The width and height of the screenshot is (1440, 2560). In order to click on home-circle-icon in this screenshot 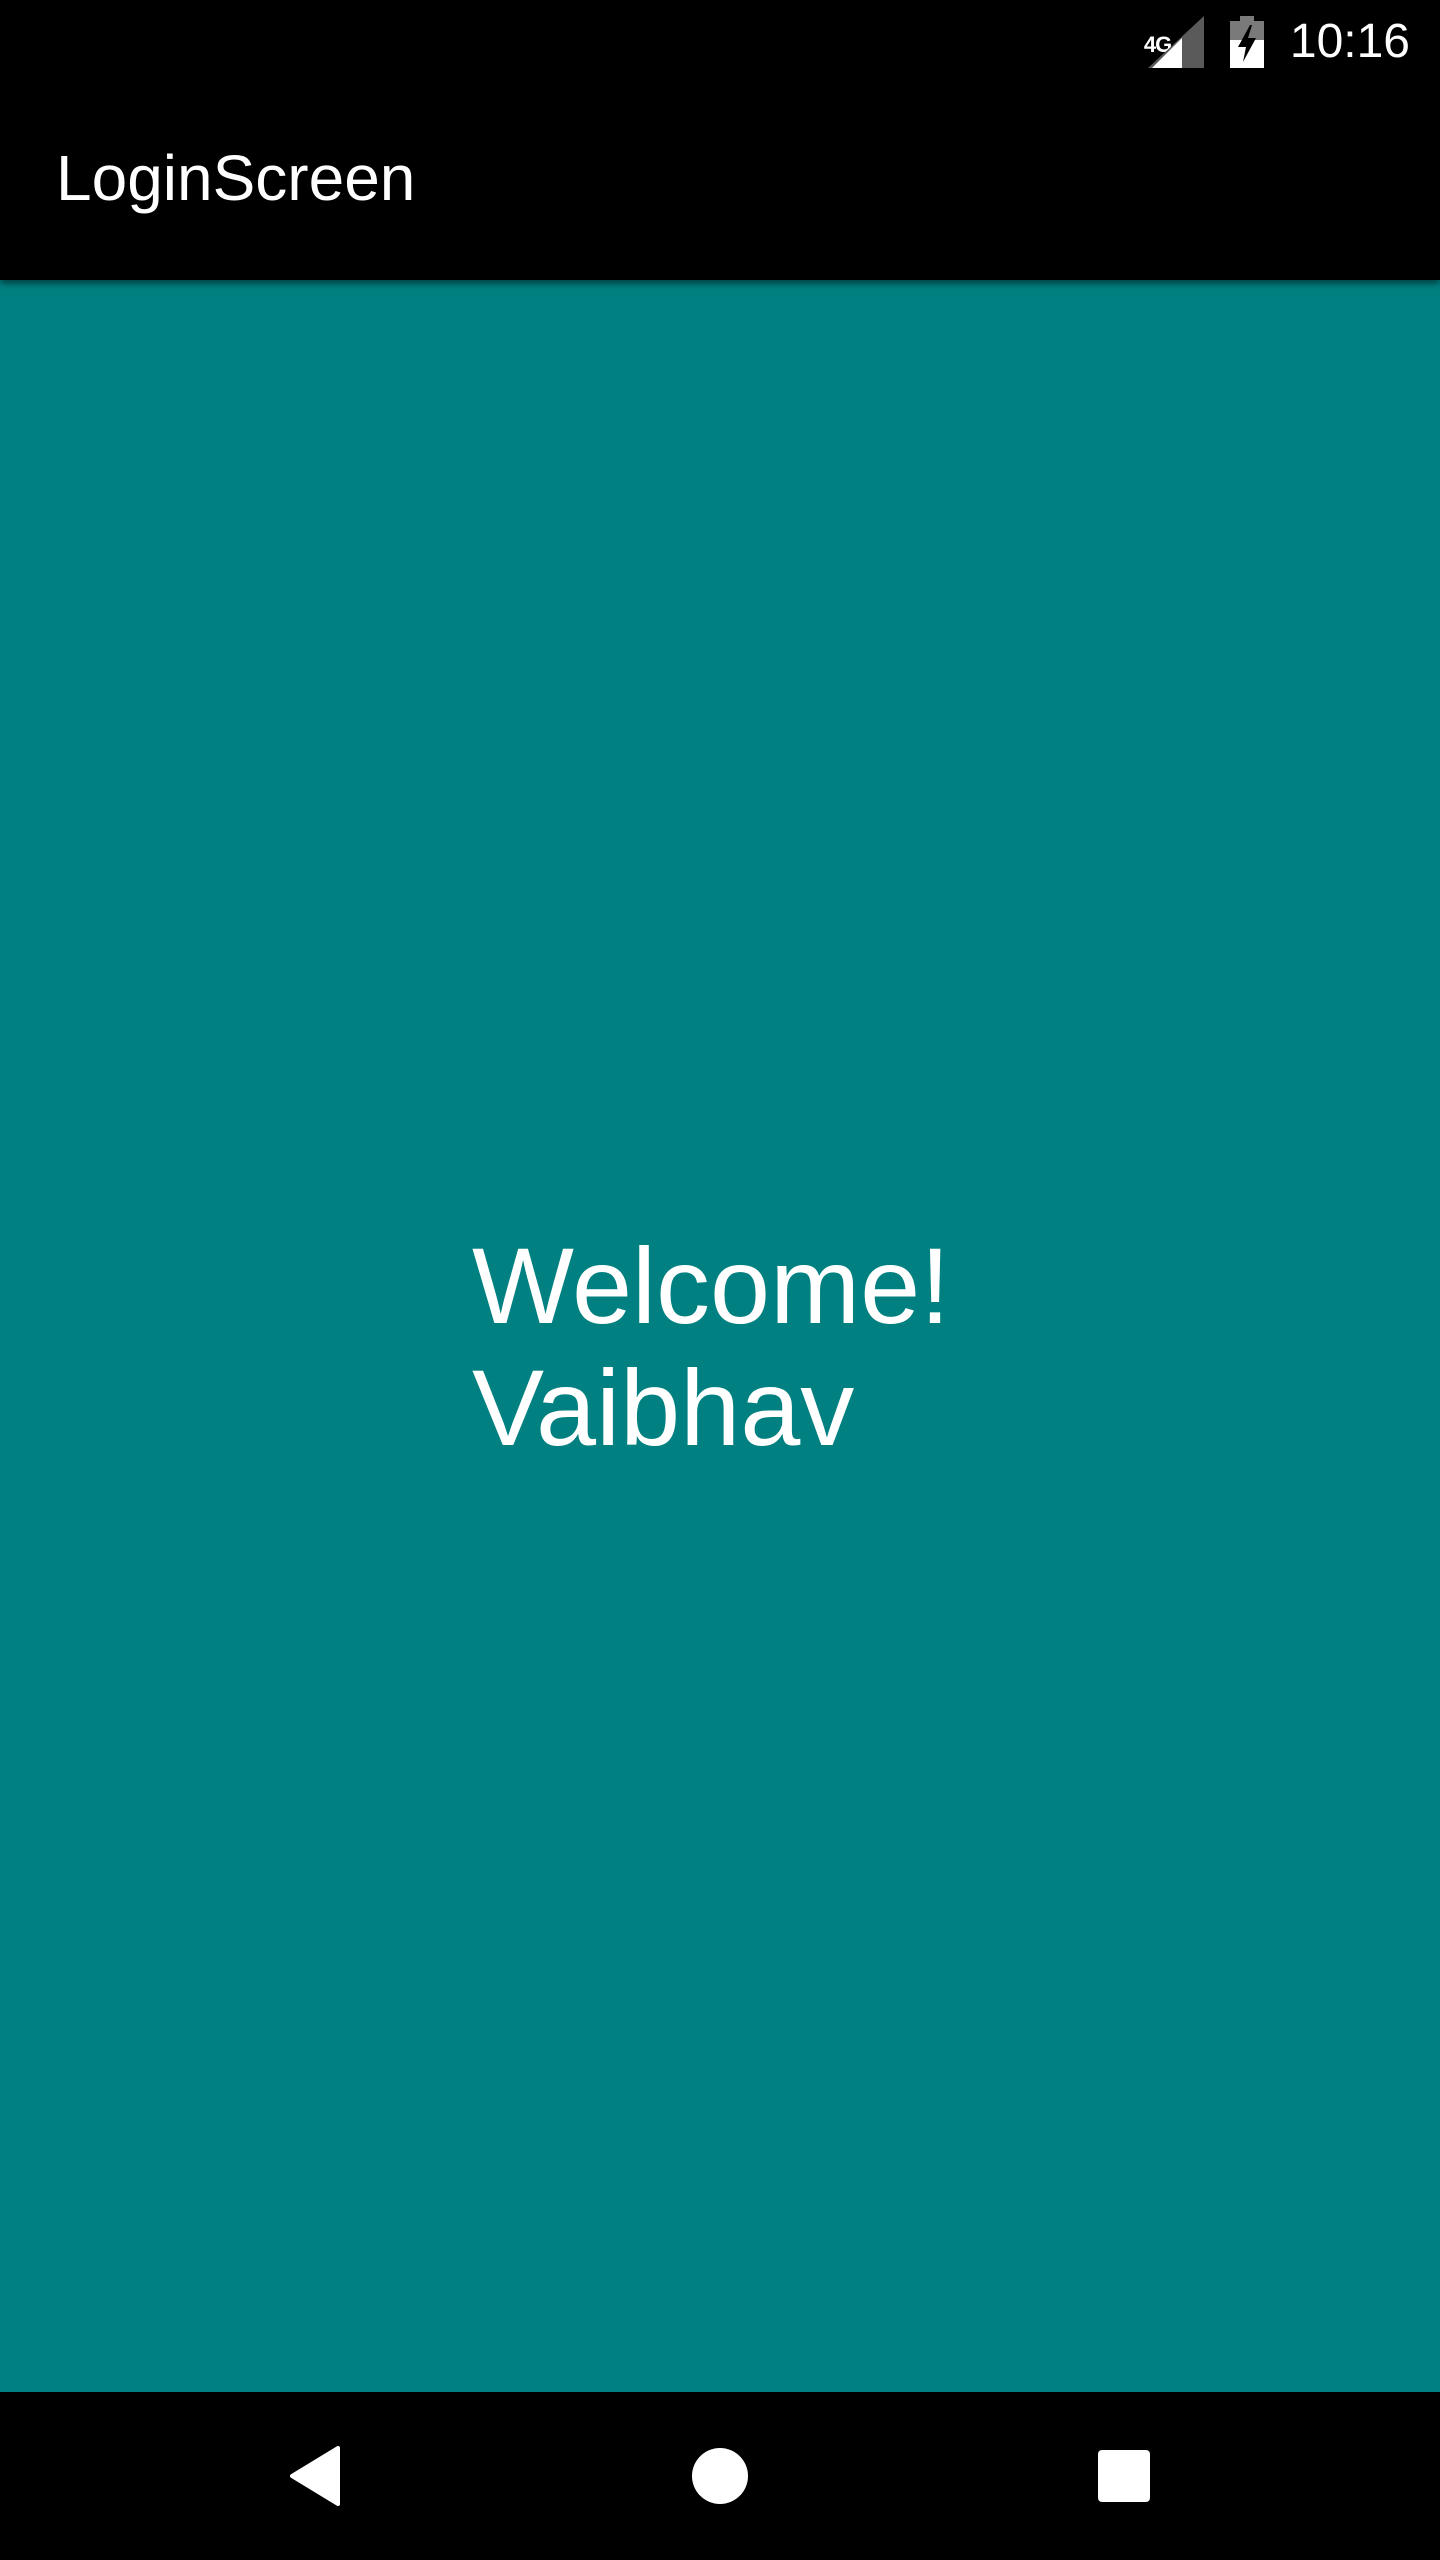, I will do `click(720, 2476)`.